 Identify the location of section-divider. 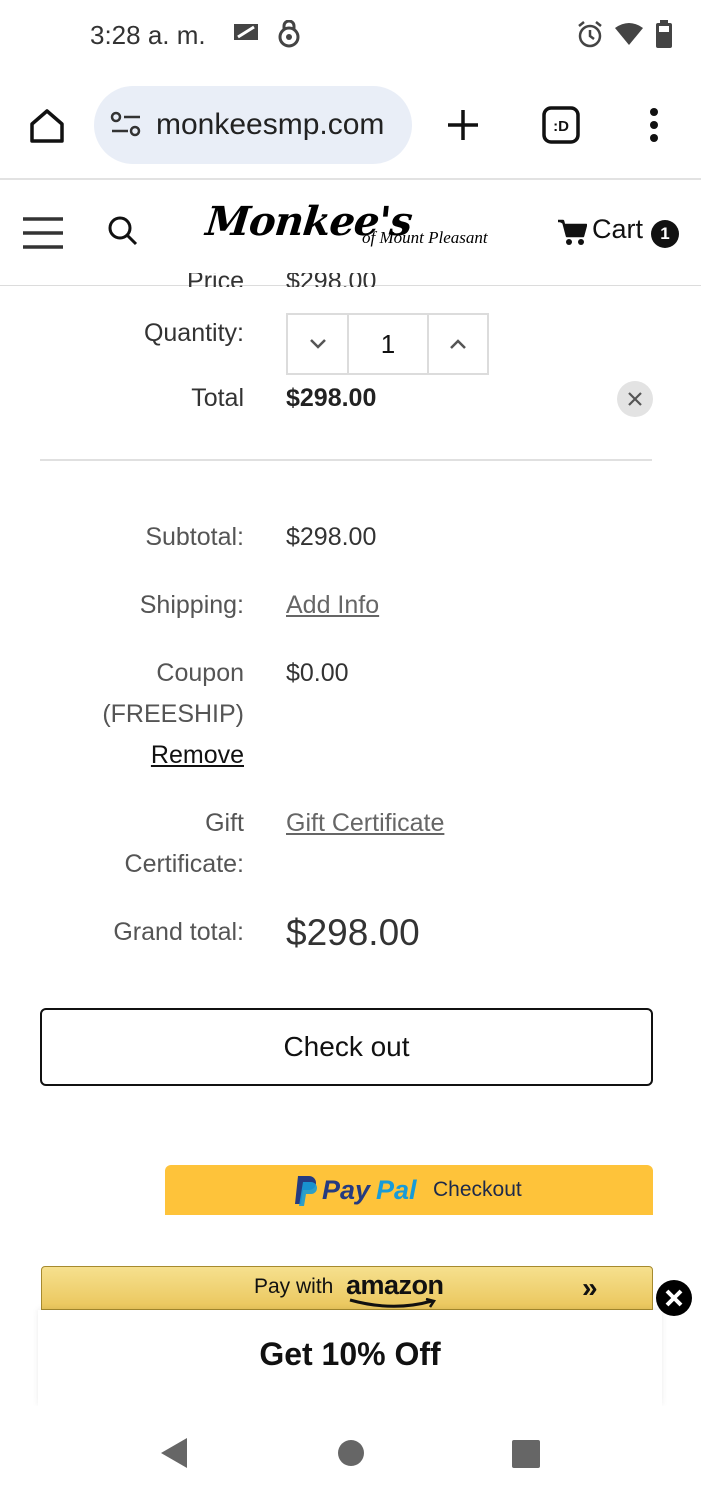
(346, 460).